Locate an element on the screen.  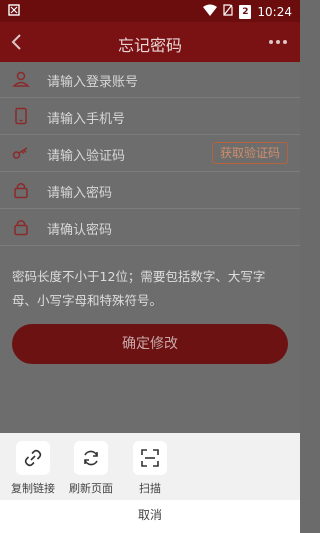
account-placeholder: 请输入登录账号 is located at coordinates (93, 82).